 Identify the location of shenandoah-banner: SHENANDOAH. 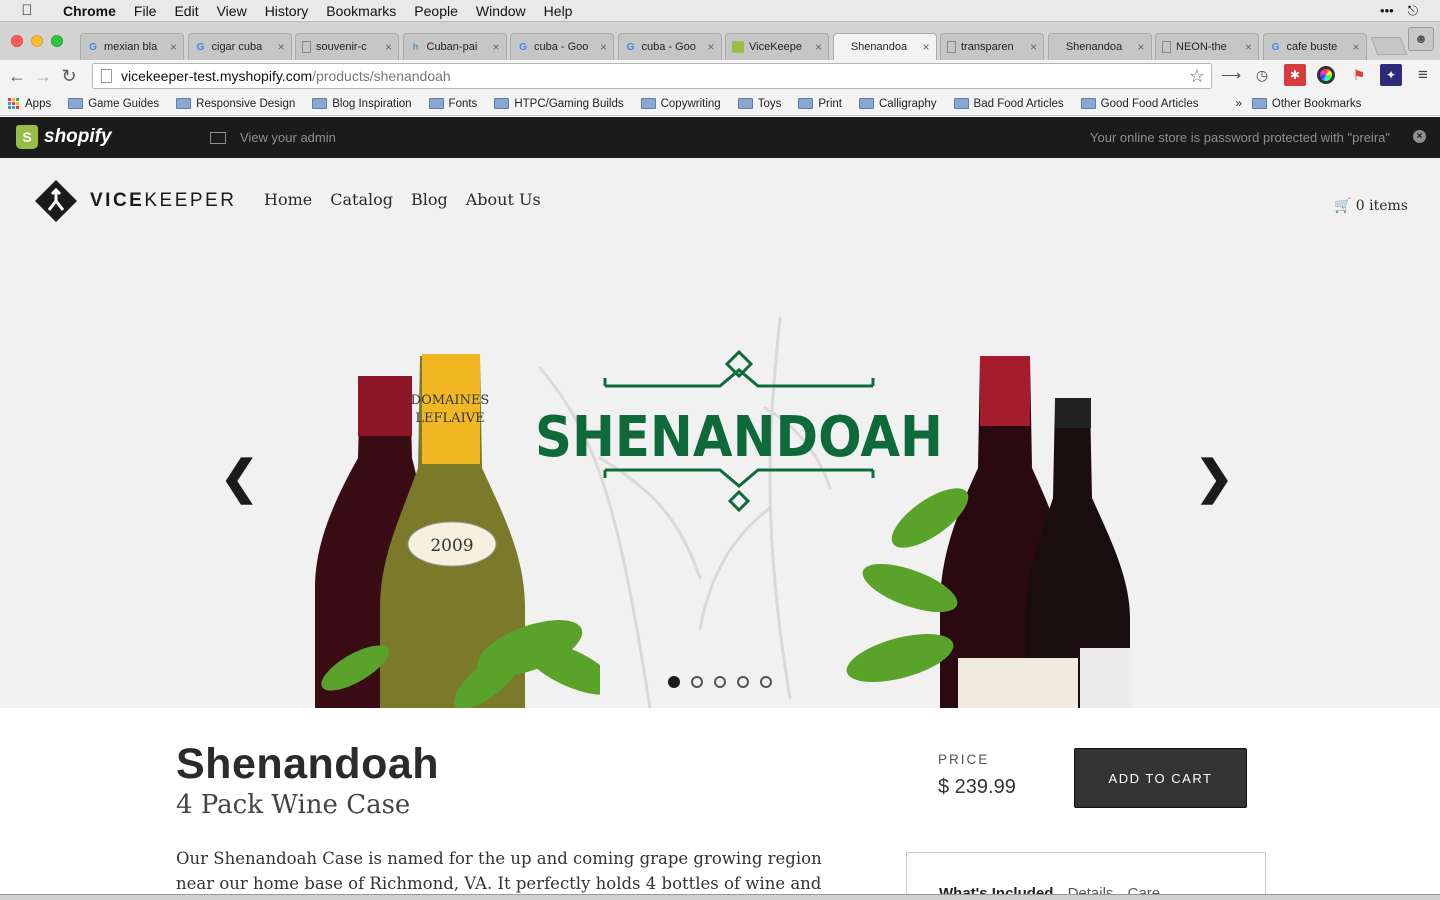
(739, 431).